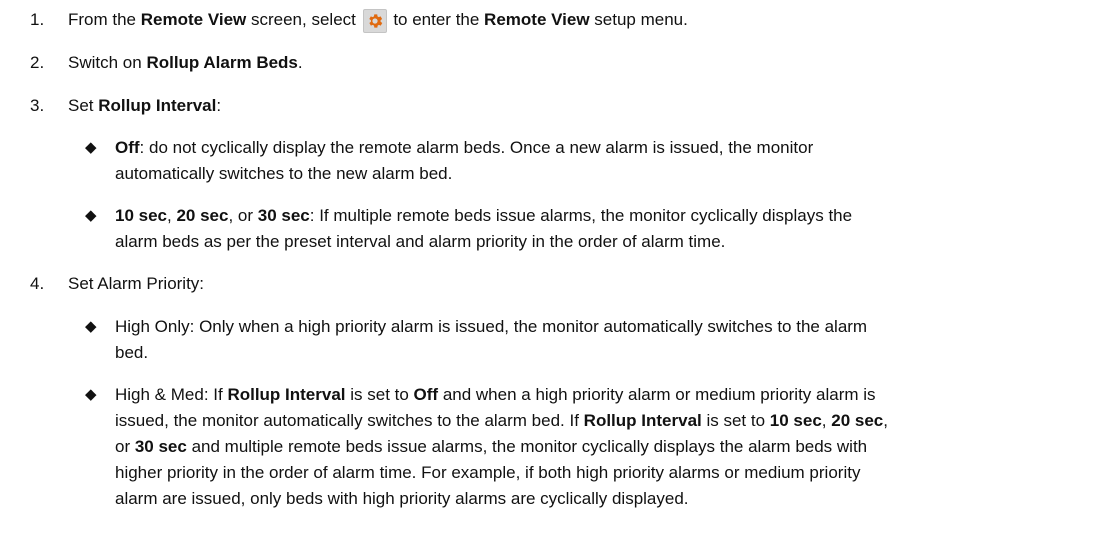 The image size is (1119, 541). What do you see at coordinates (374, 21) in the screenshot?
I see `gear-icon` at bounding box center [374, 21].